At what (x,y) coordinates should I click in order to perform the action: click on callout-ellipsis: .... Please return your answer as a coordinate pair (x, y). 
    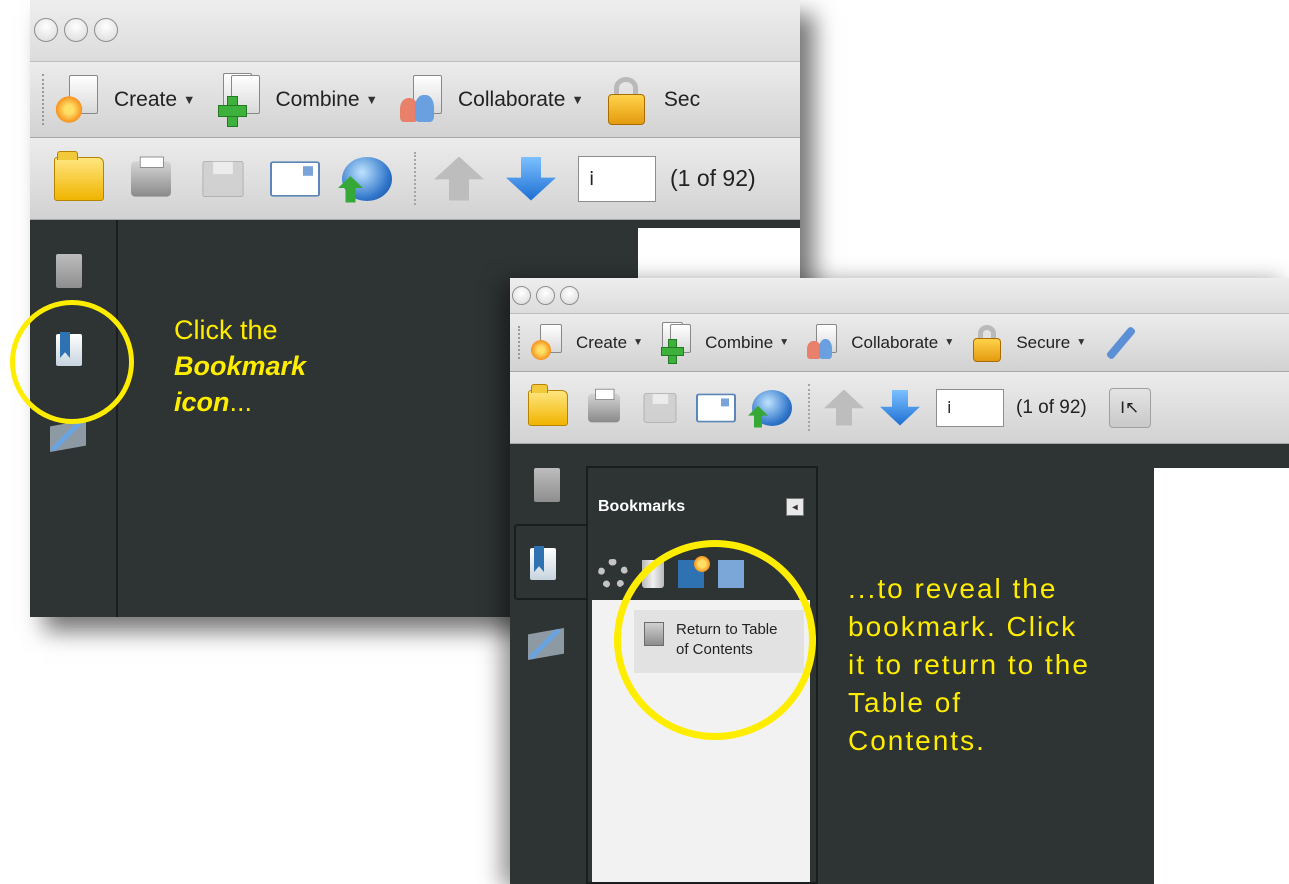
    Looking at the image, I should click on (241, 402).